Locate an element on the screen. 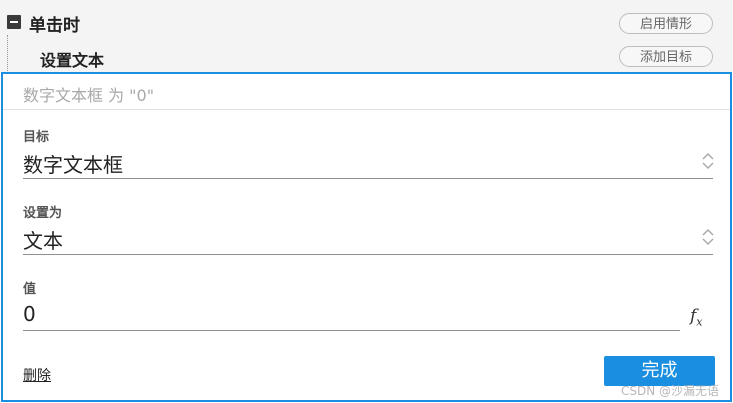 The height and width of the screenshot is (403, 733). add-target-button: 添加目标 is located at coordinates (666, 56).